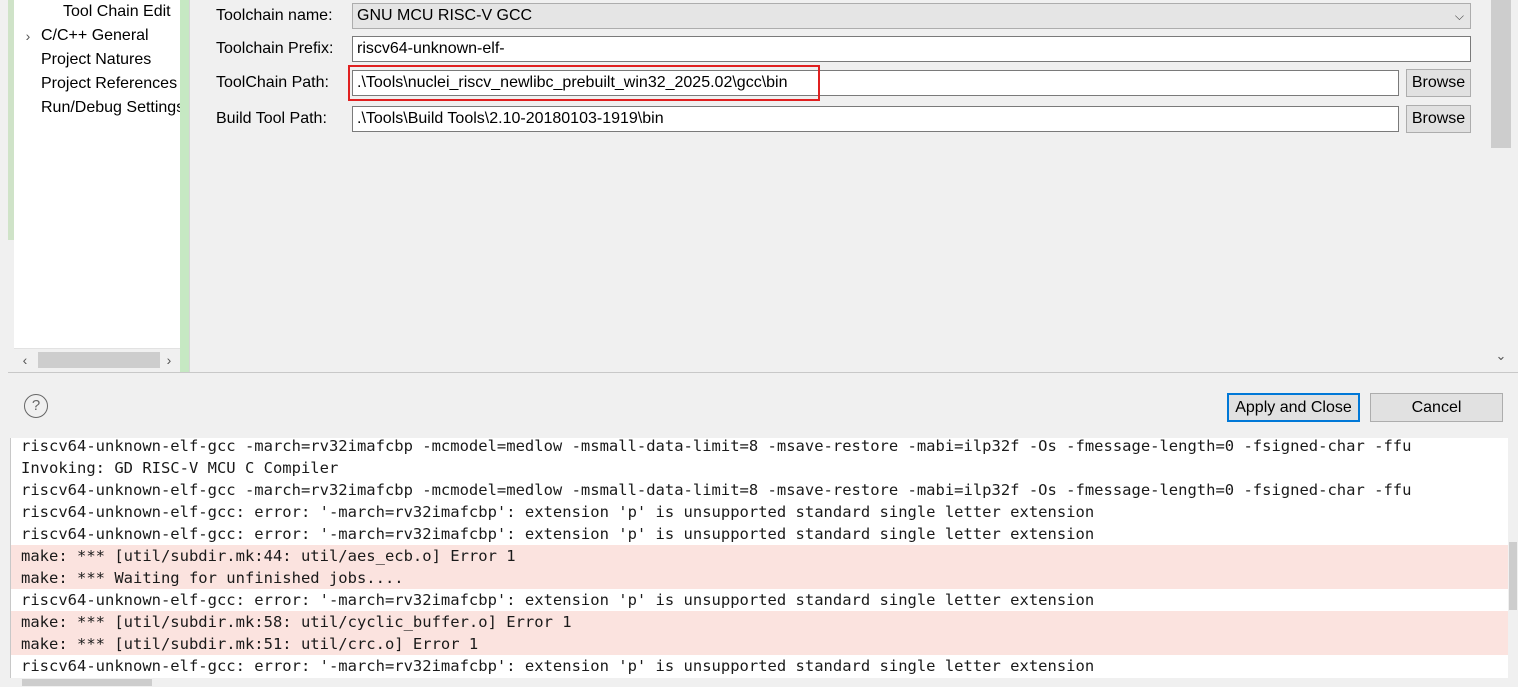 This screenshot has width=1518, height=687. What do you see at coordinates (1504, 186) in the screenshot?
I see `form-vertical-scrollbar: ⌄` at bounding box center [1504, 186].